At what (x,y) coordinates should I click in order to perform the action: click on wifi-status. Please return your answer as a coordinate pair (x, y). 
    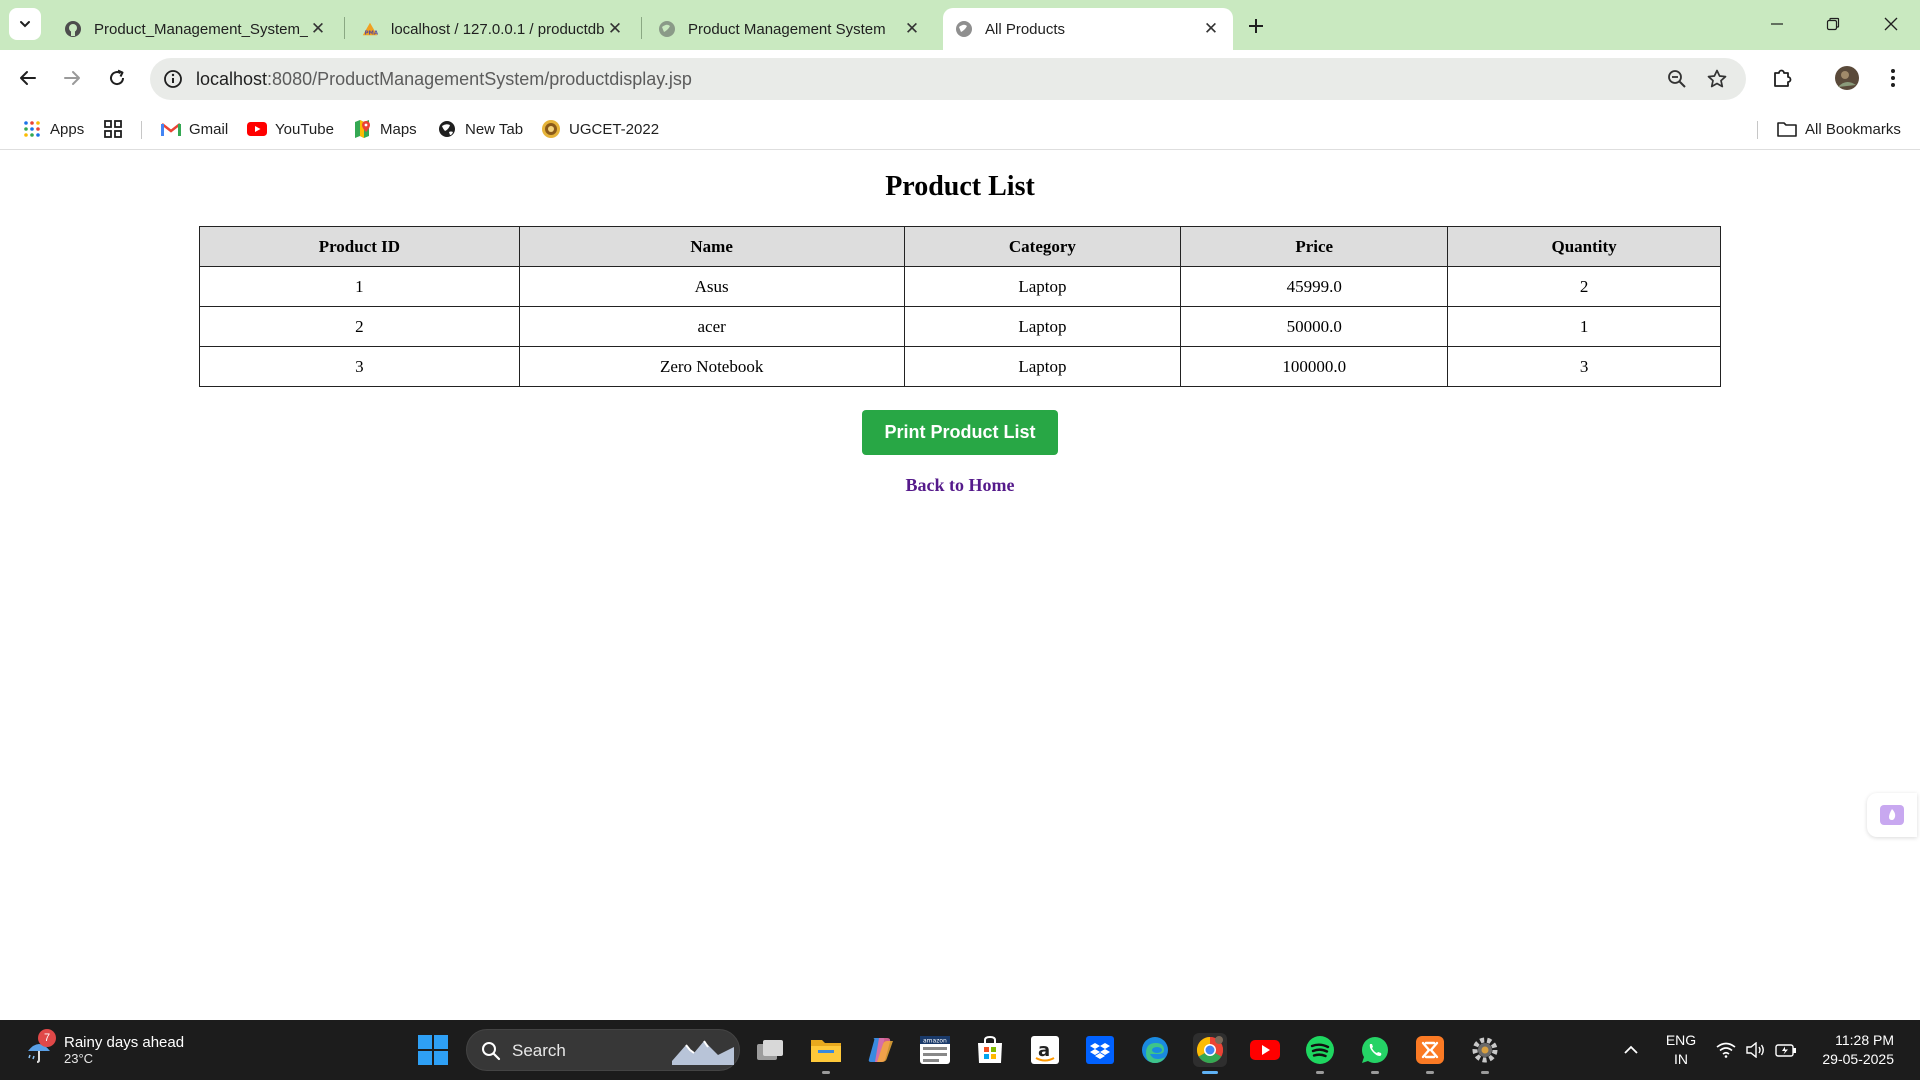
    Looking at the image, I should click on (1726, 1050).